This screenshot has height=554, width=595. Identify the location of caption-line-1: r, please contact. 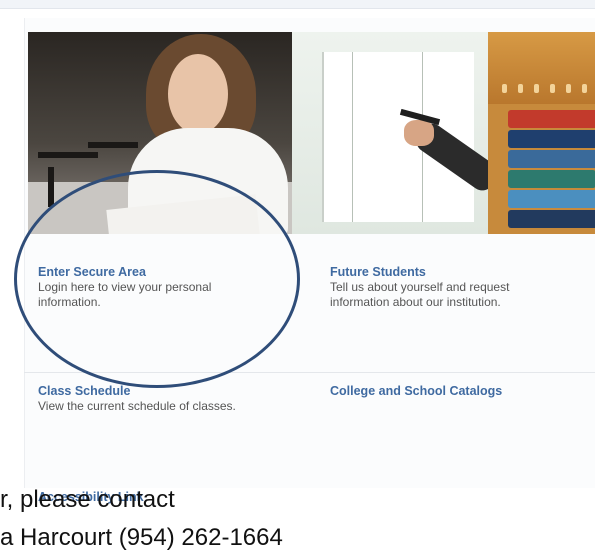
(87, 499).